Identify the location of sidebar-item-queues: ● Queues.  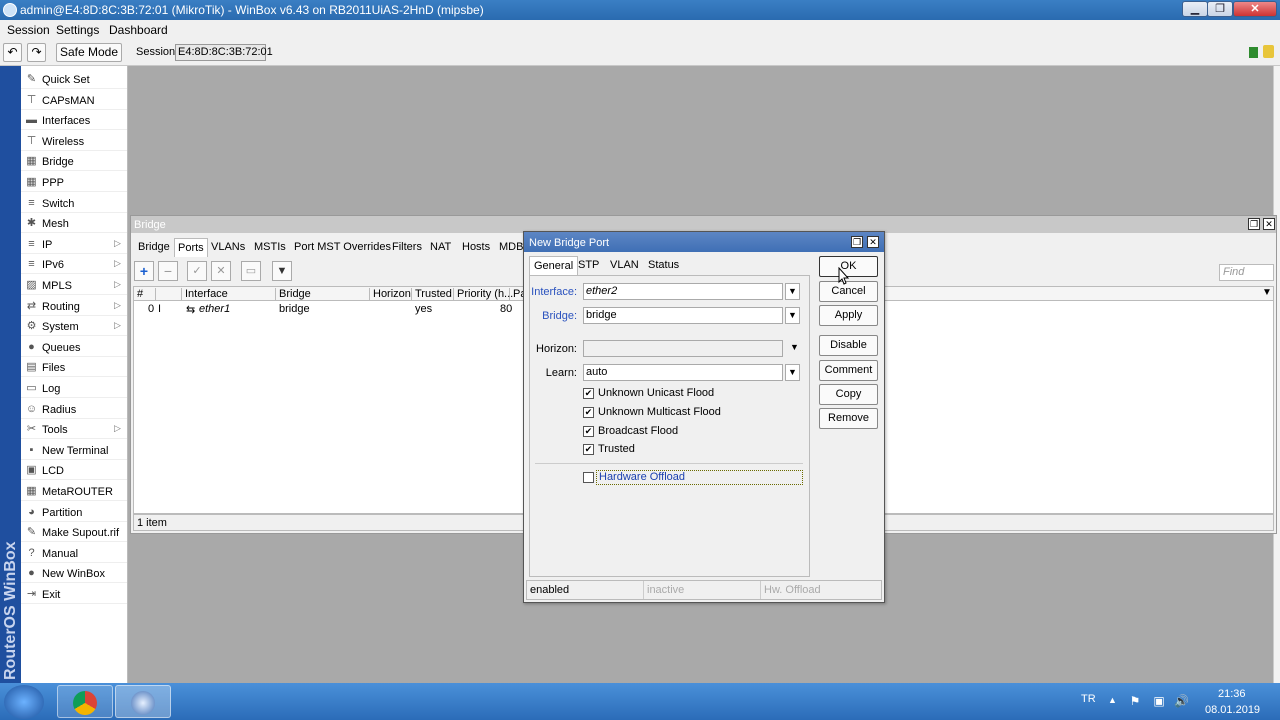
(74, 347).